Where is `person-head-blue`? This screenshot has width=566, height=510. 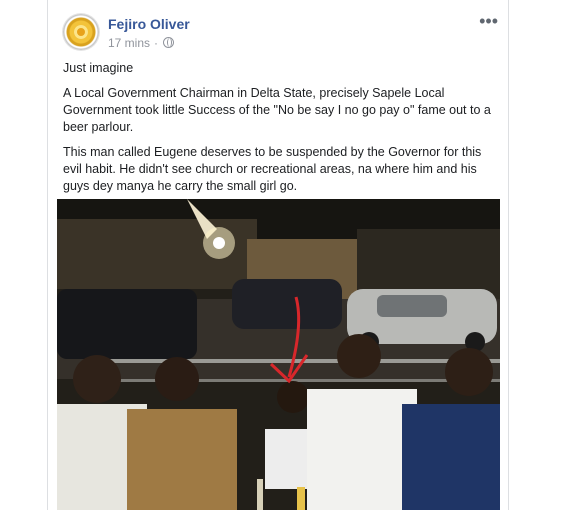
person-head-blue is located at coordinates (469, 372).